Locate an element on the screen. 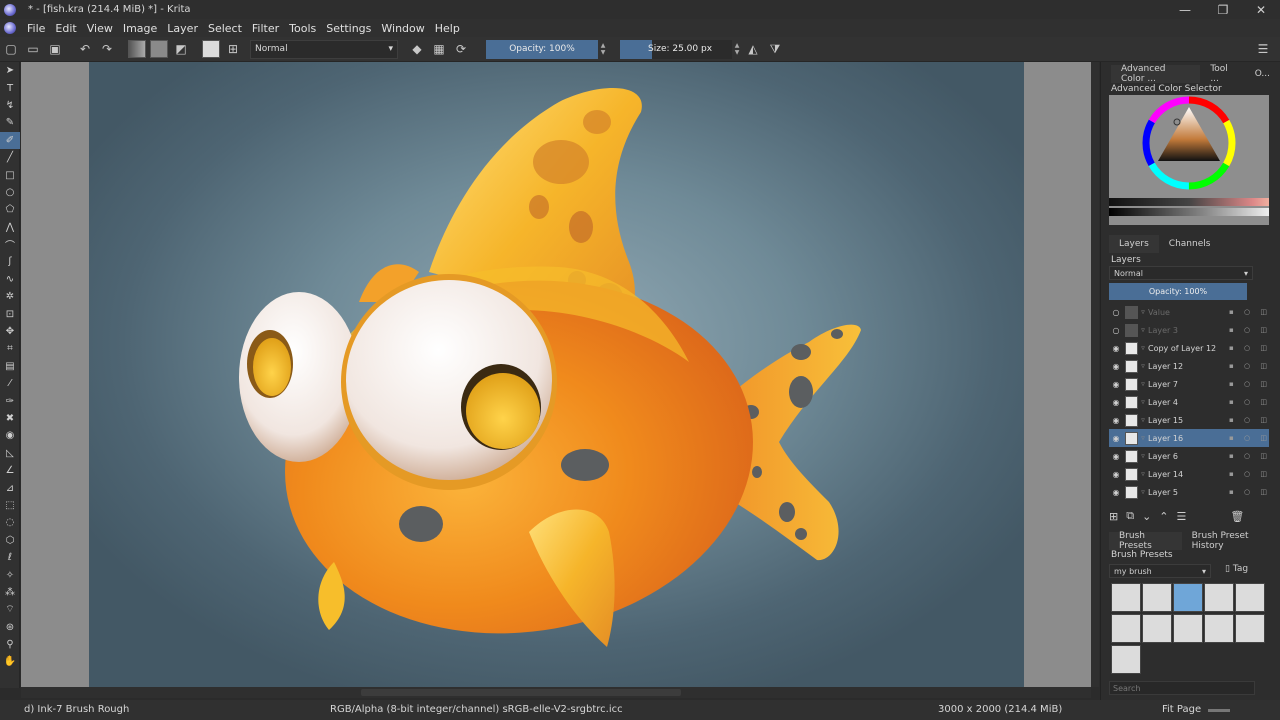 Image resolution: width=1280 pixels, height=720 pixels. redo-icon: ↷ is located at coordinates (107, 49).